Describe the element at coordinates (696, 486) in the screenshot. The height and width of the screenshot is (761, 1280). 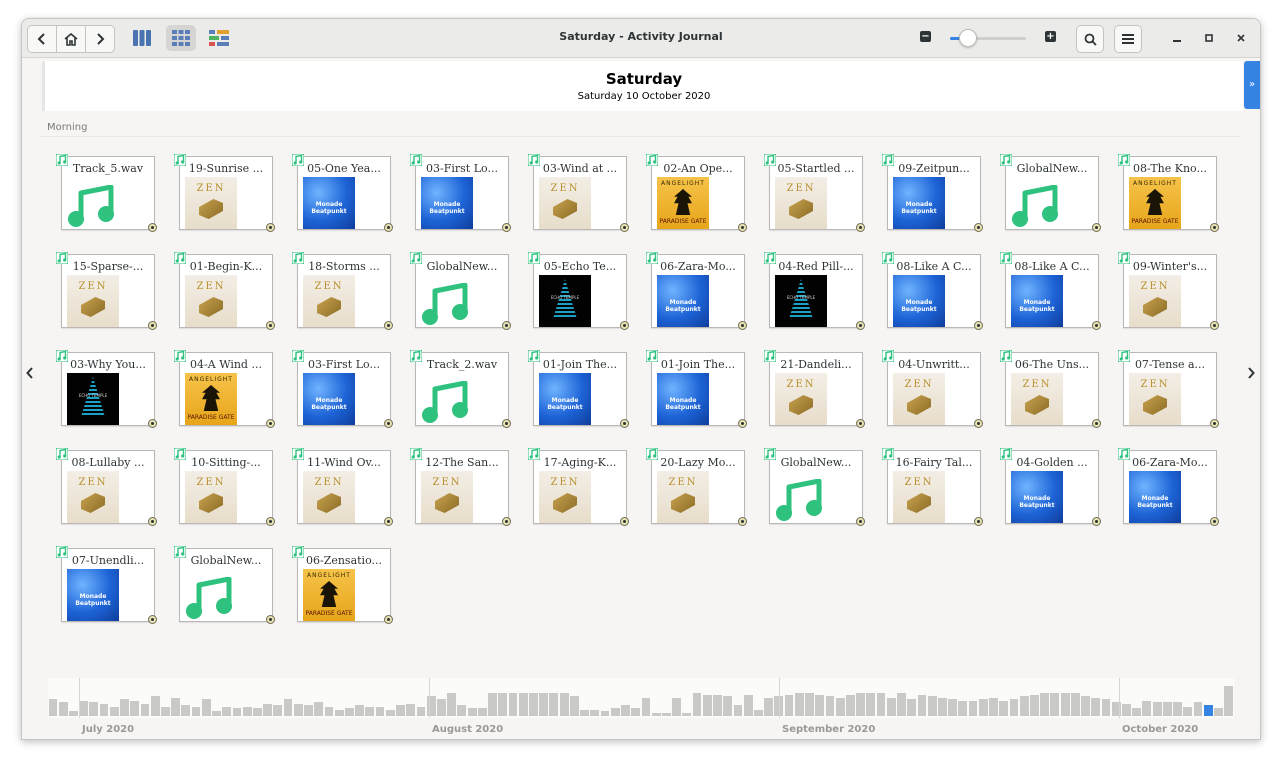
I see `activity-tile: 20-Lazy Mo... ZEN` at that location.